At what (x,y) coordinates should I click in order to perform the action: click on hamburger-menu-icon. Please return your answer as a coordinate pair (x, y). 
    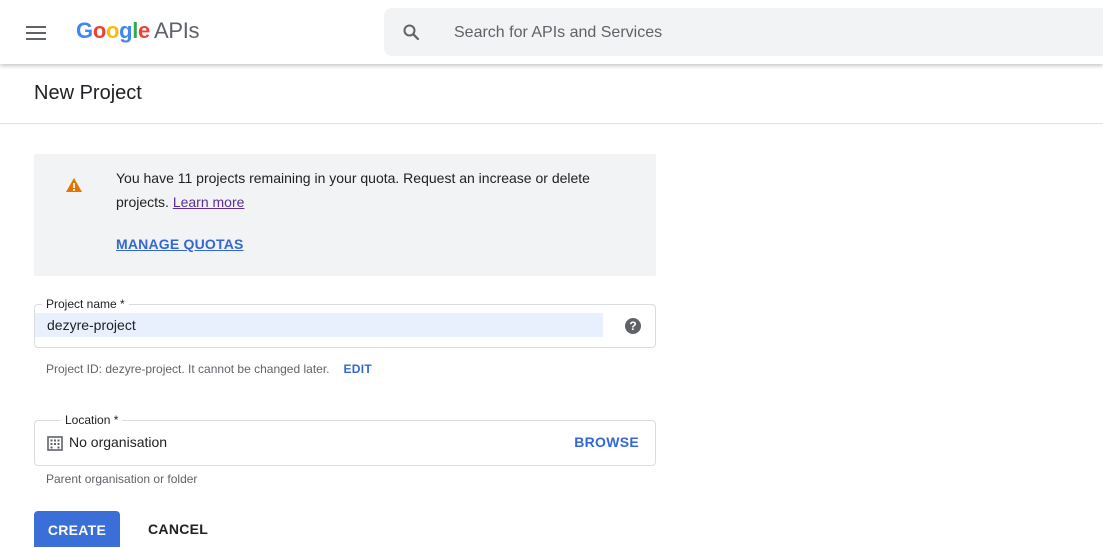
    Looking at the image, I should click on (36, 33).